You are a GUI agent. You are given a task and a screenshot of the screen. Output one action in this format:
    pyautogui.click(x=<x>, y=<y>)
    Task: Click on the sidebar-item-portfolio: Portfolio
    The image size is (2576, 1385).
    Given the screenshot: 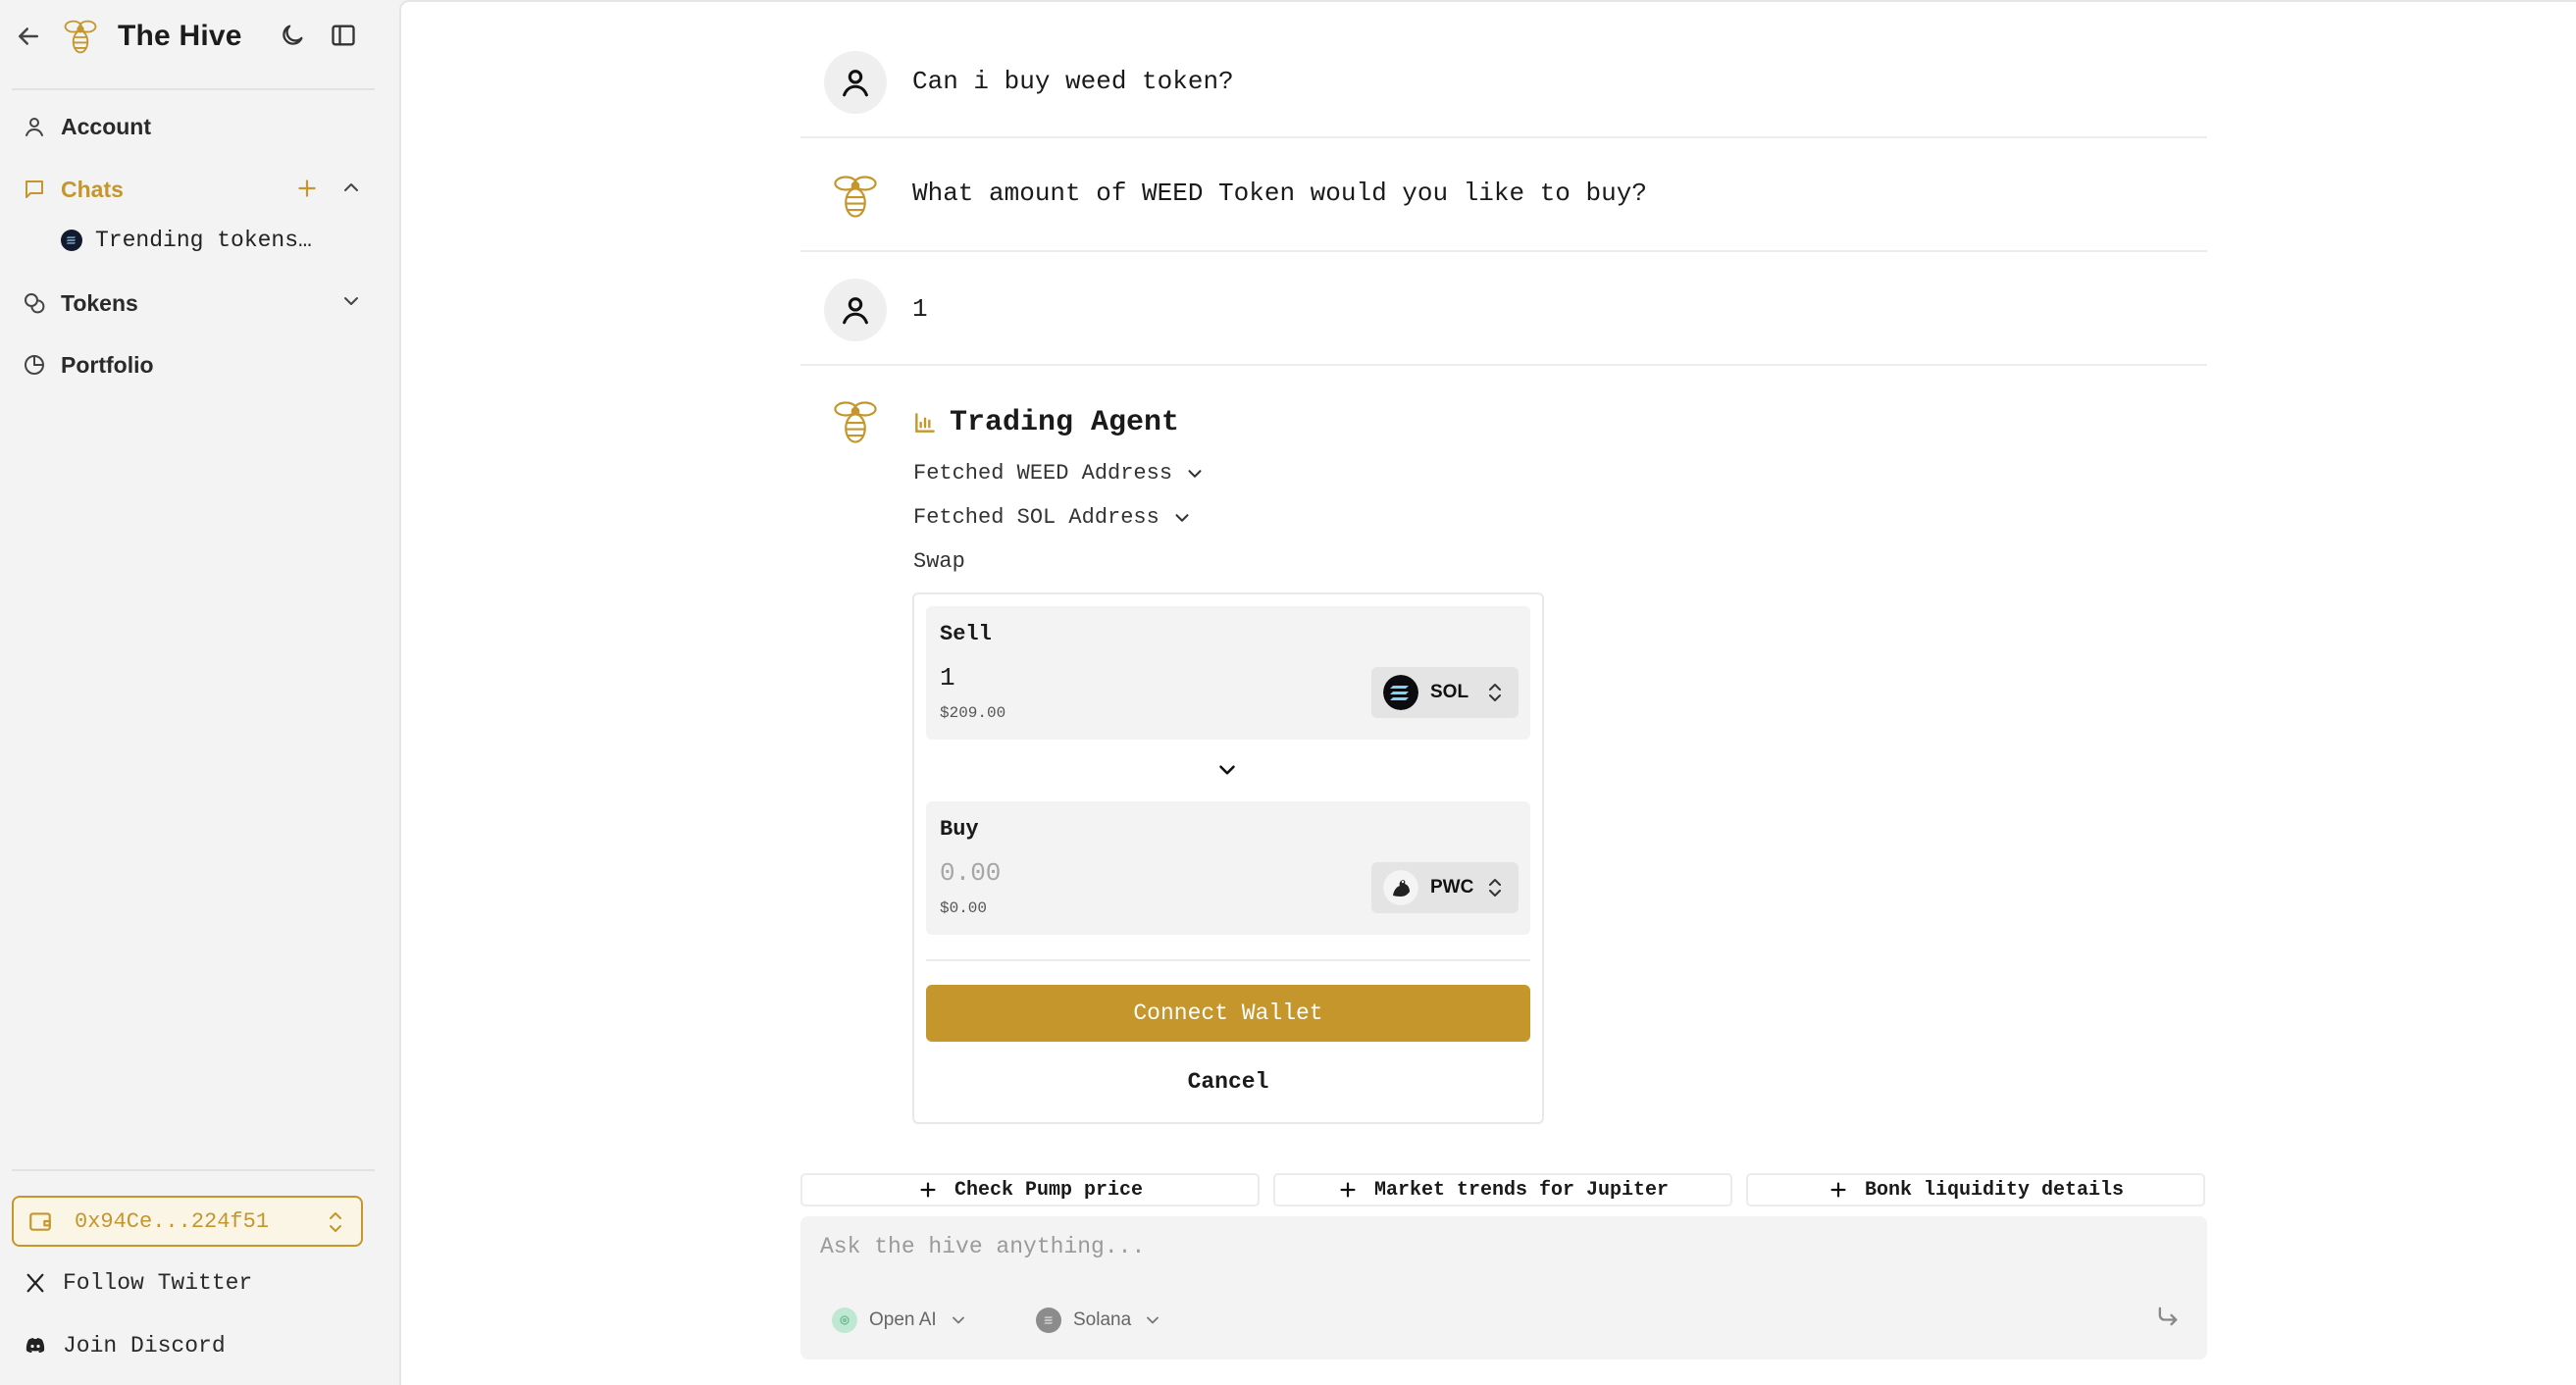 What is the action you would take?
    pyautogui.click(x=196, y=365)
    